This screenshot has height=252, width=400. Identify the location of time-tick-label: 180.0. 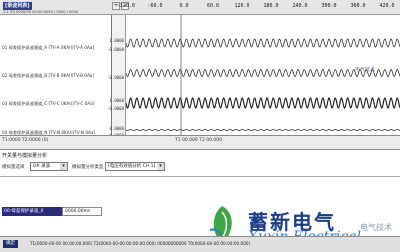
(271, 6).